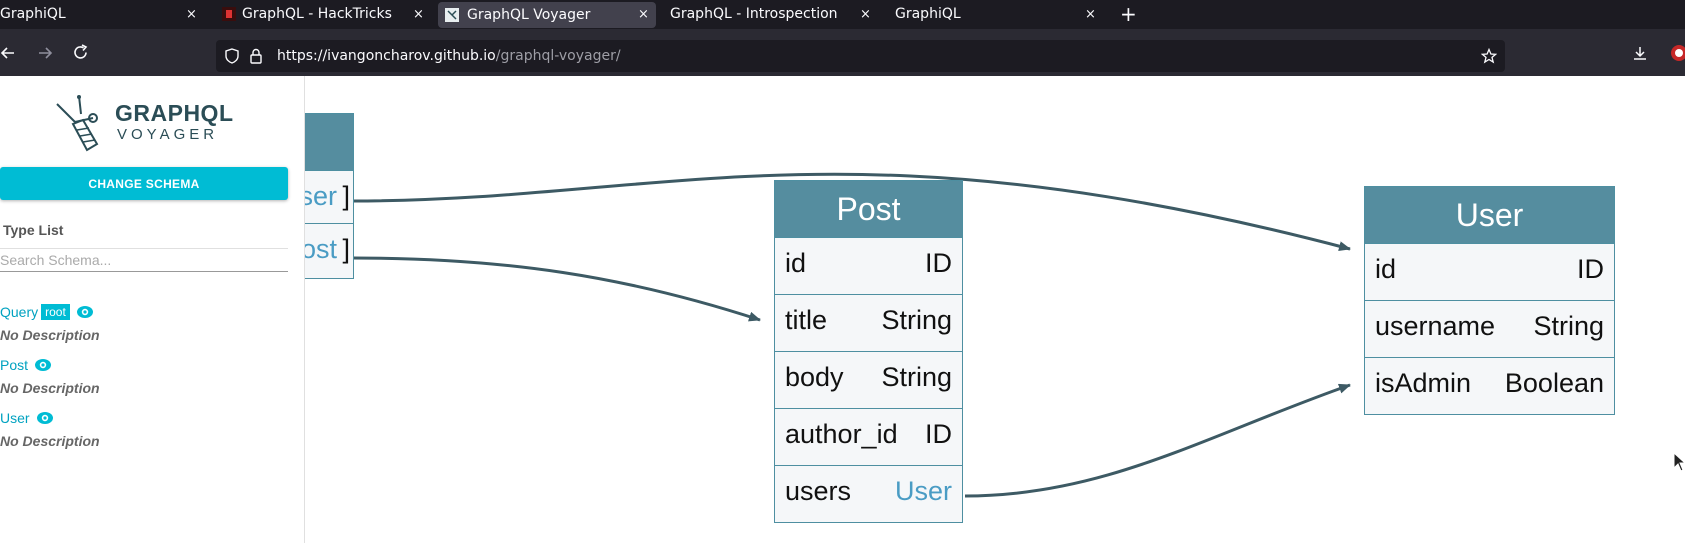 The height and width of the screenshot is (543, 1685). Describe the element at coordinates (1489, 56) in the screenshot. I see `star-icon` at that location.